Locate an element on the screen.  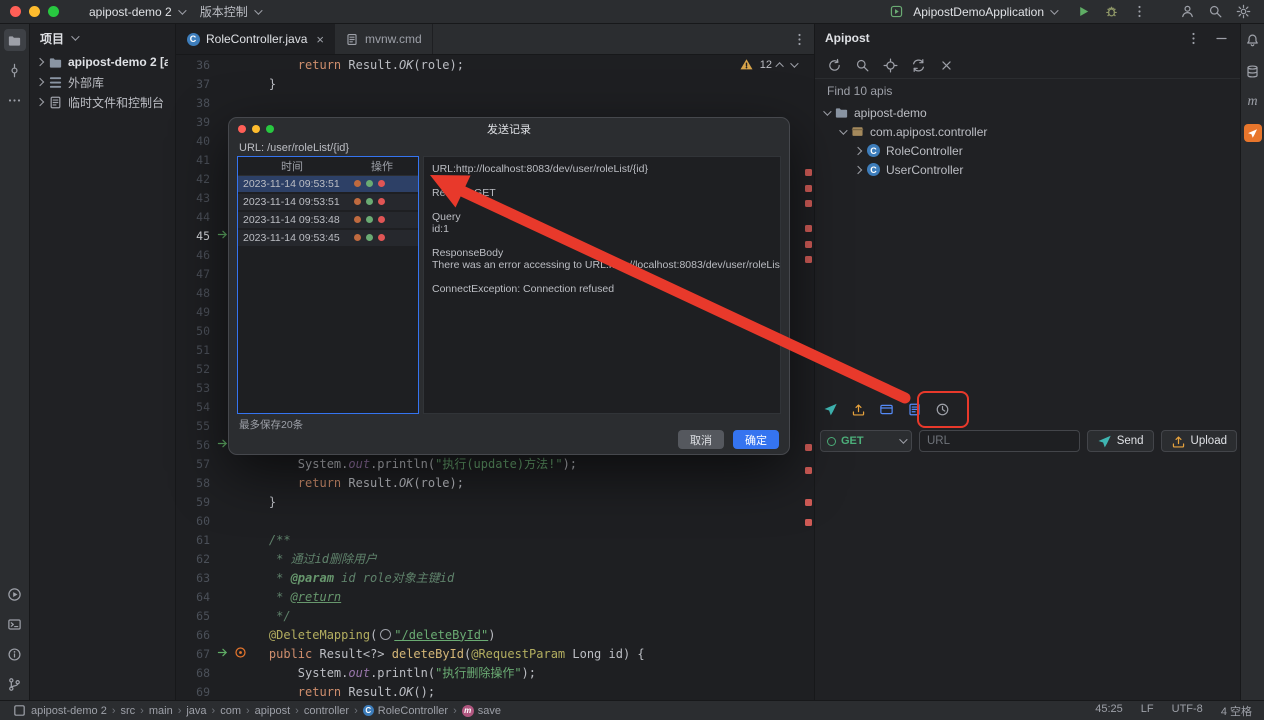
history-icon is located at coordinates (942, 409).